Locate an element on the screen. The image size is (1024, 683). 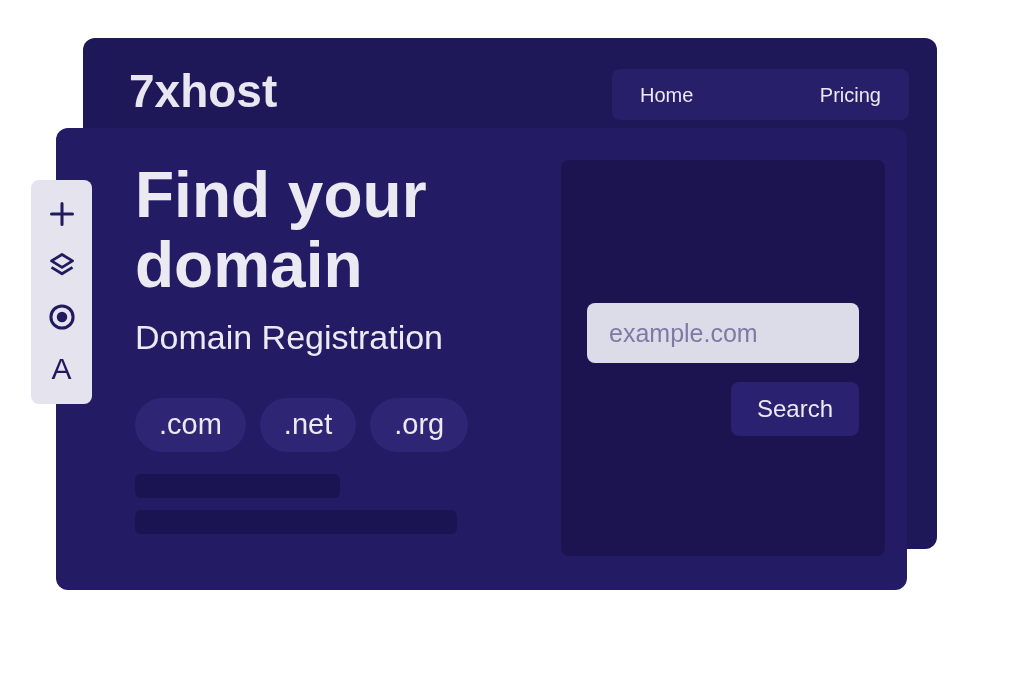
hero-title: Find your domain is located at coordinates (281, 230).